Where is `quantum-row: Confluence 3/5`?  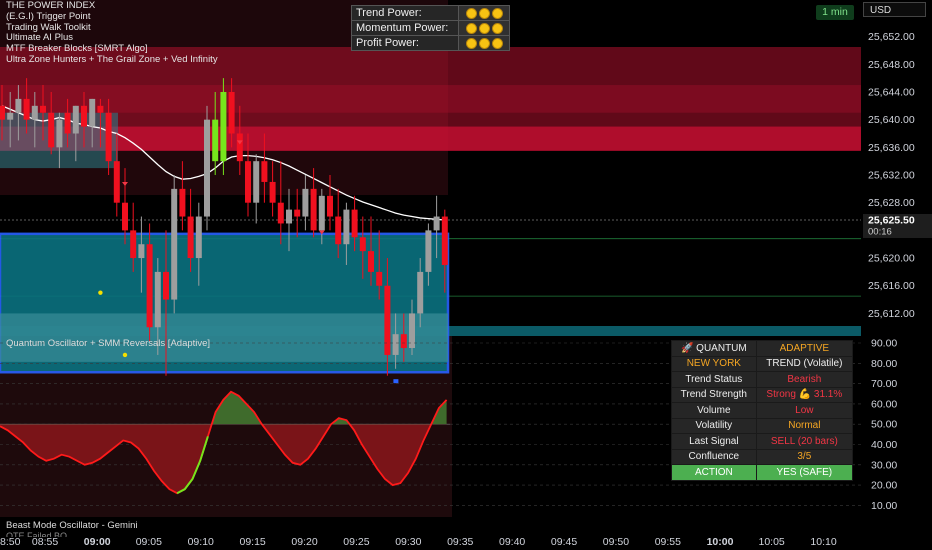
quantum-row: Confluence 3/5 is located at coordinates (762, 456).